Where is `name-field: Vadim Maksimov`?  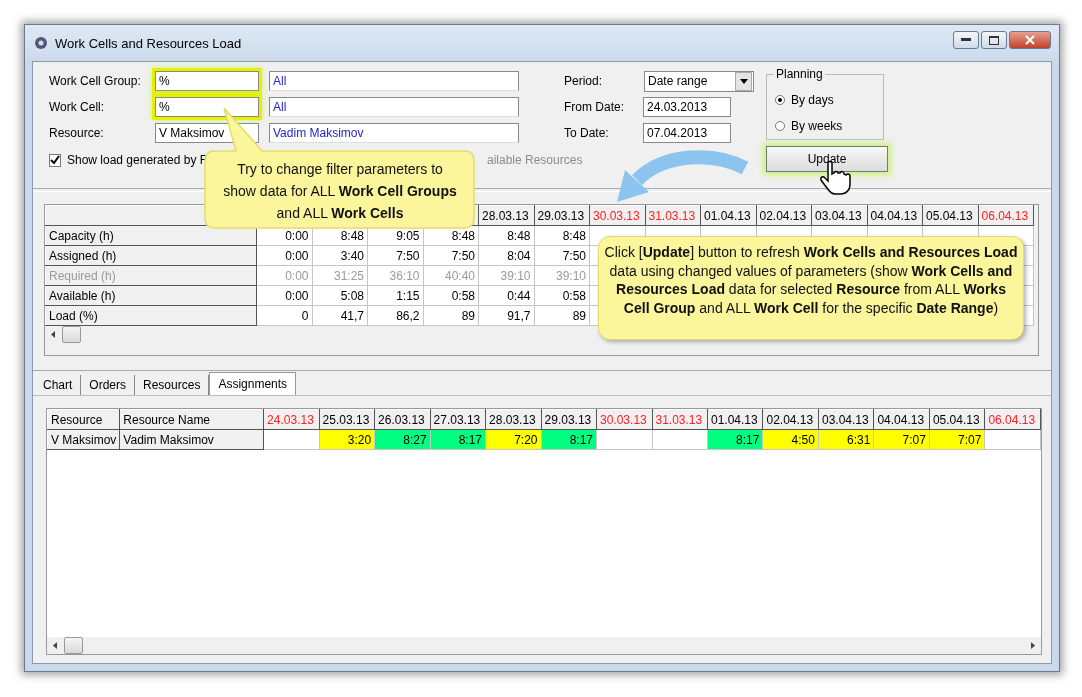
name-field: Vadim Maksimov is located at coordinates (394, 133).